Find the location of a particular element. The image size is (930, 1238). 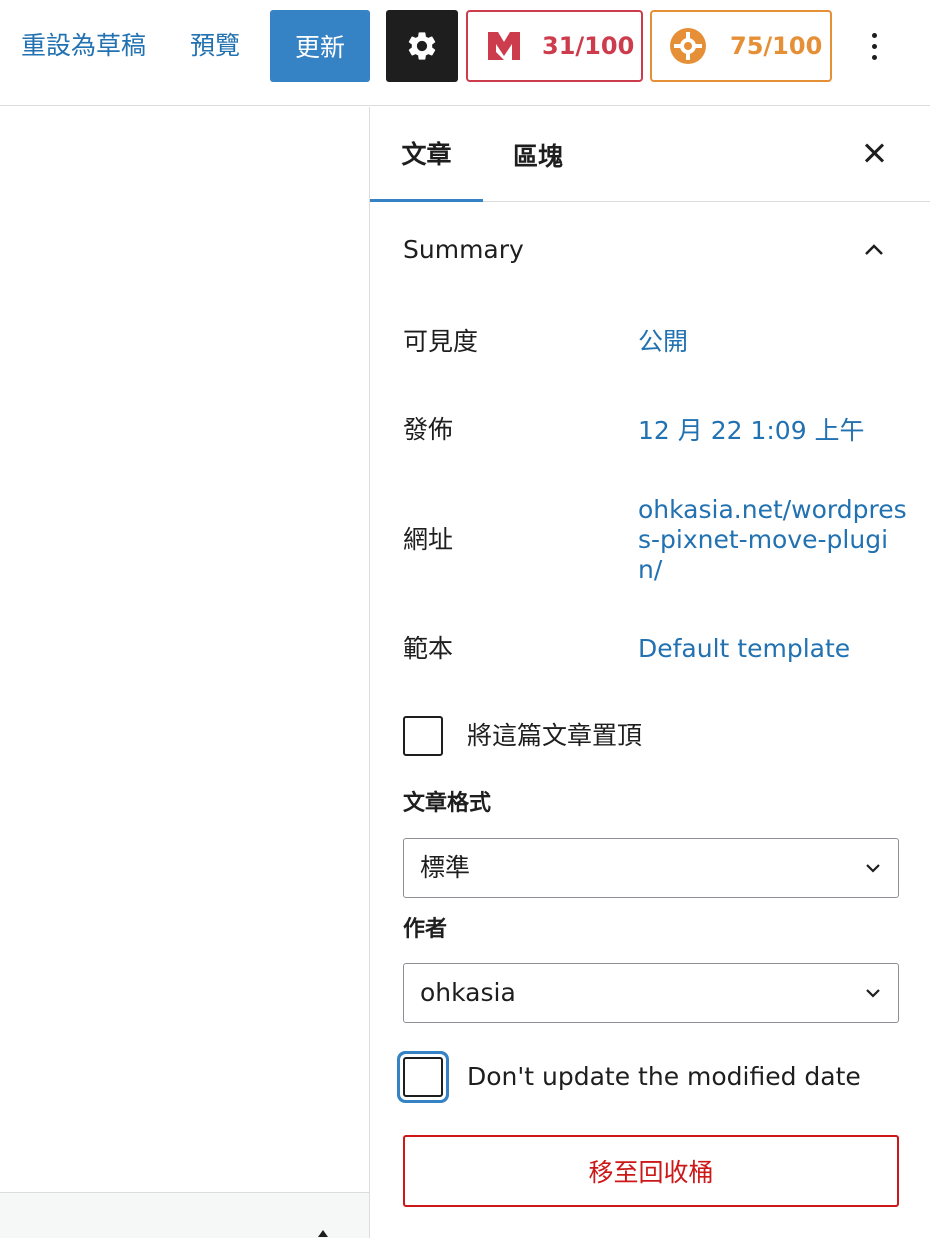

tab-block-label: 區塊 is located at coordinates (537, 156).